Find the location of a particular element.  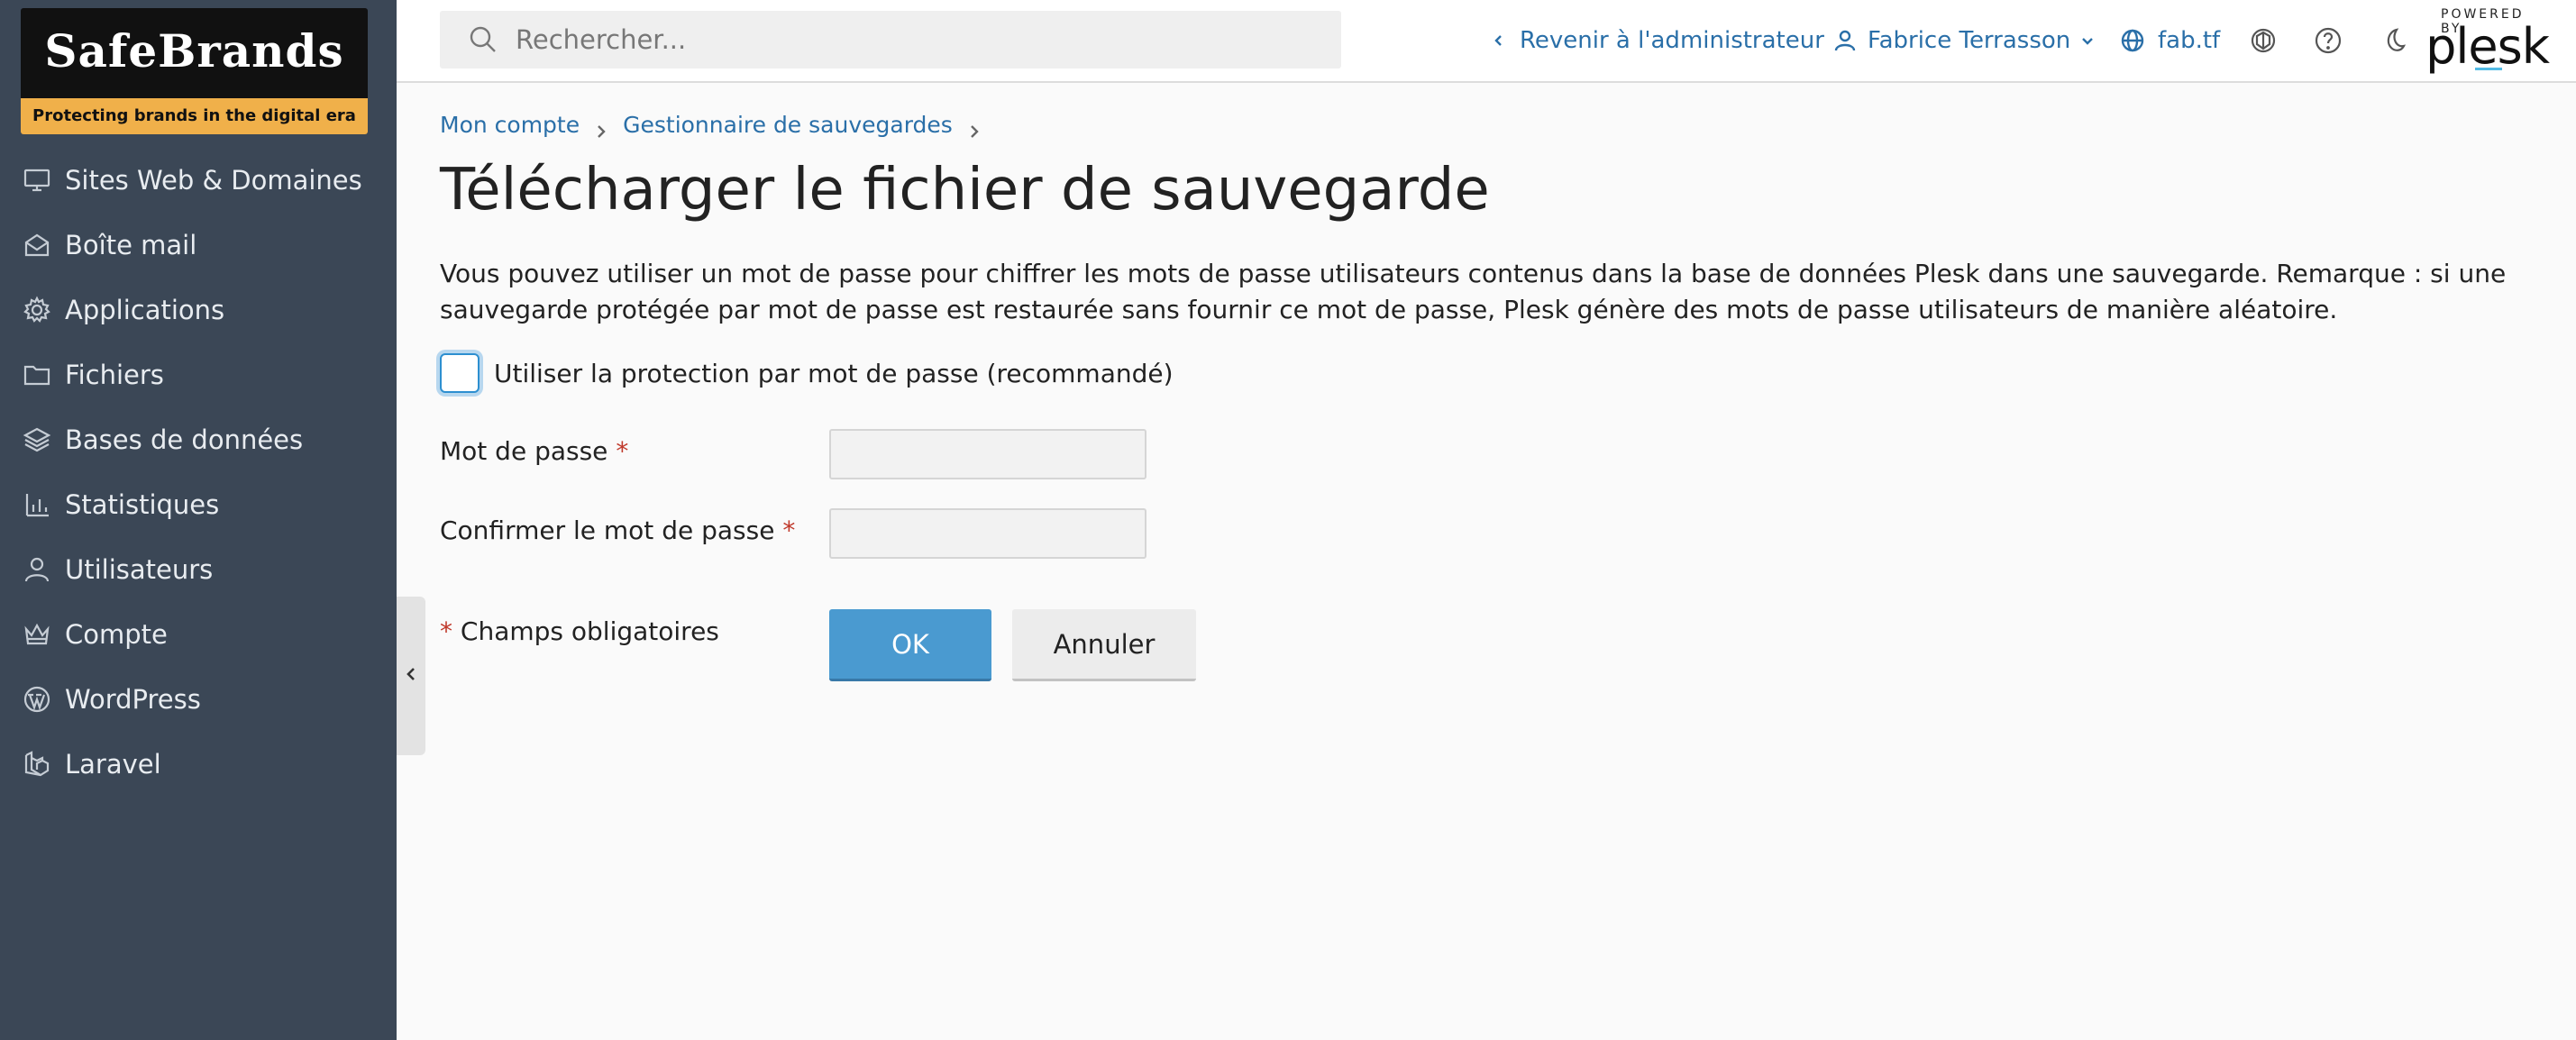

sidebar-item-label: Compte is located at coordinates (116, 634).